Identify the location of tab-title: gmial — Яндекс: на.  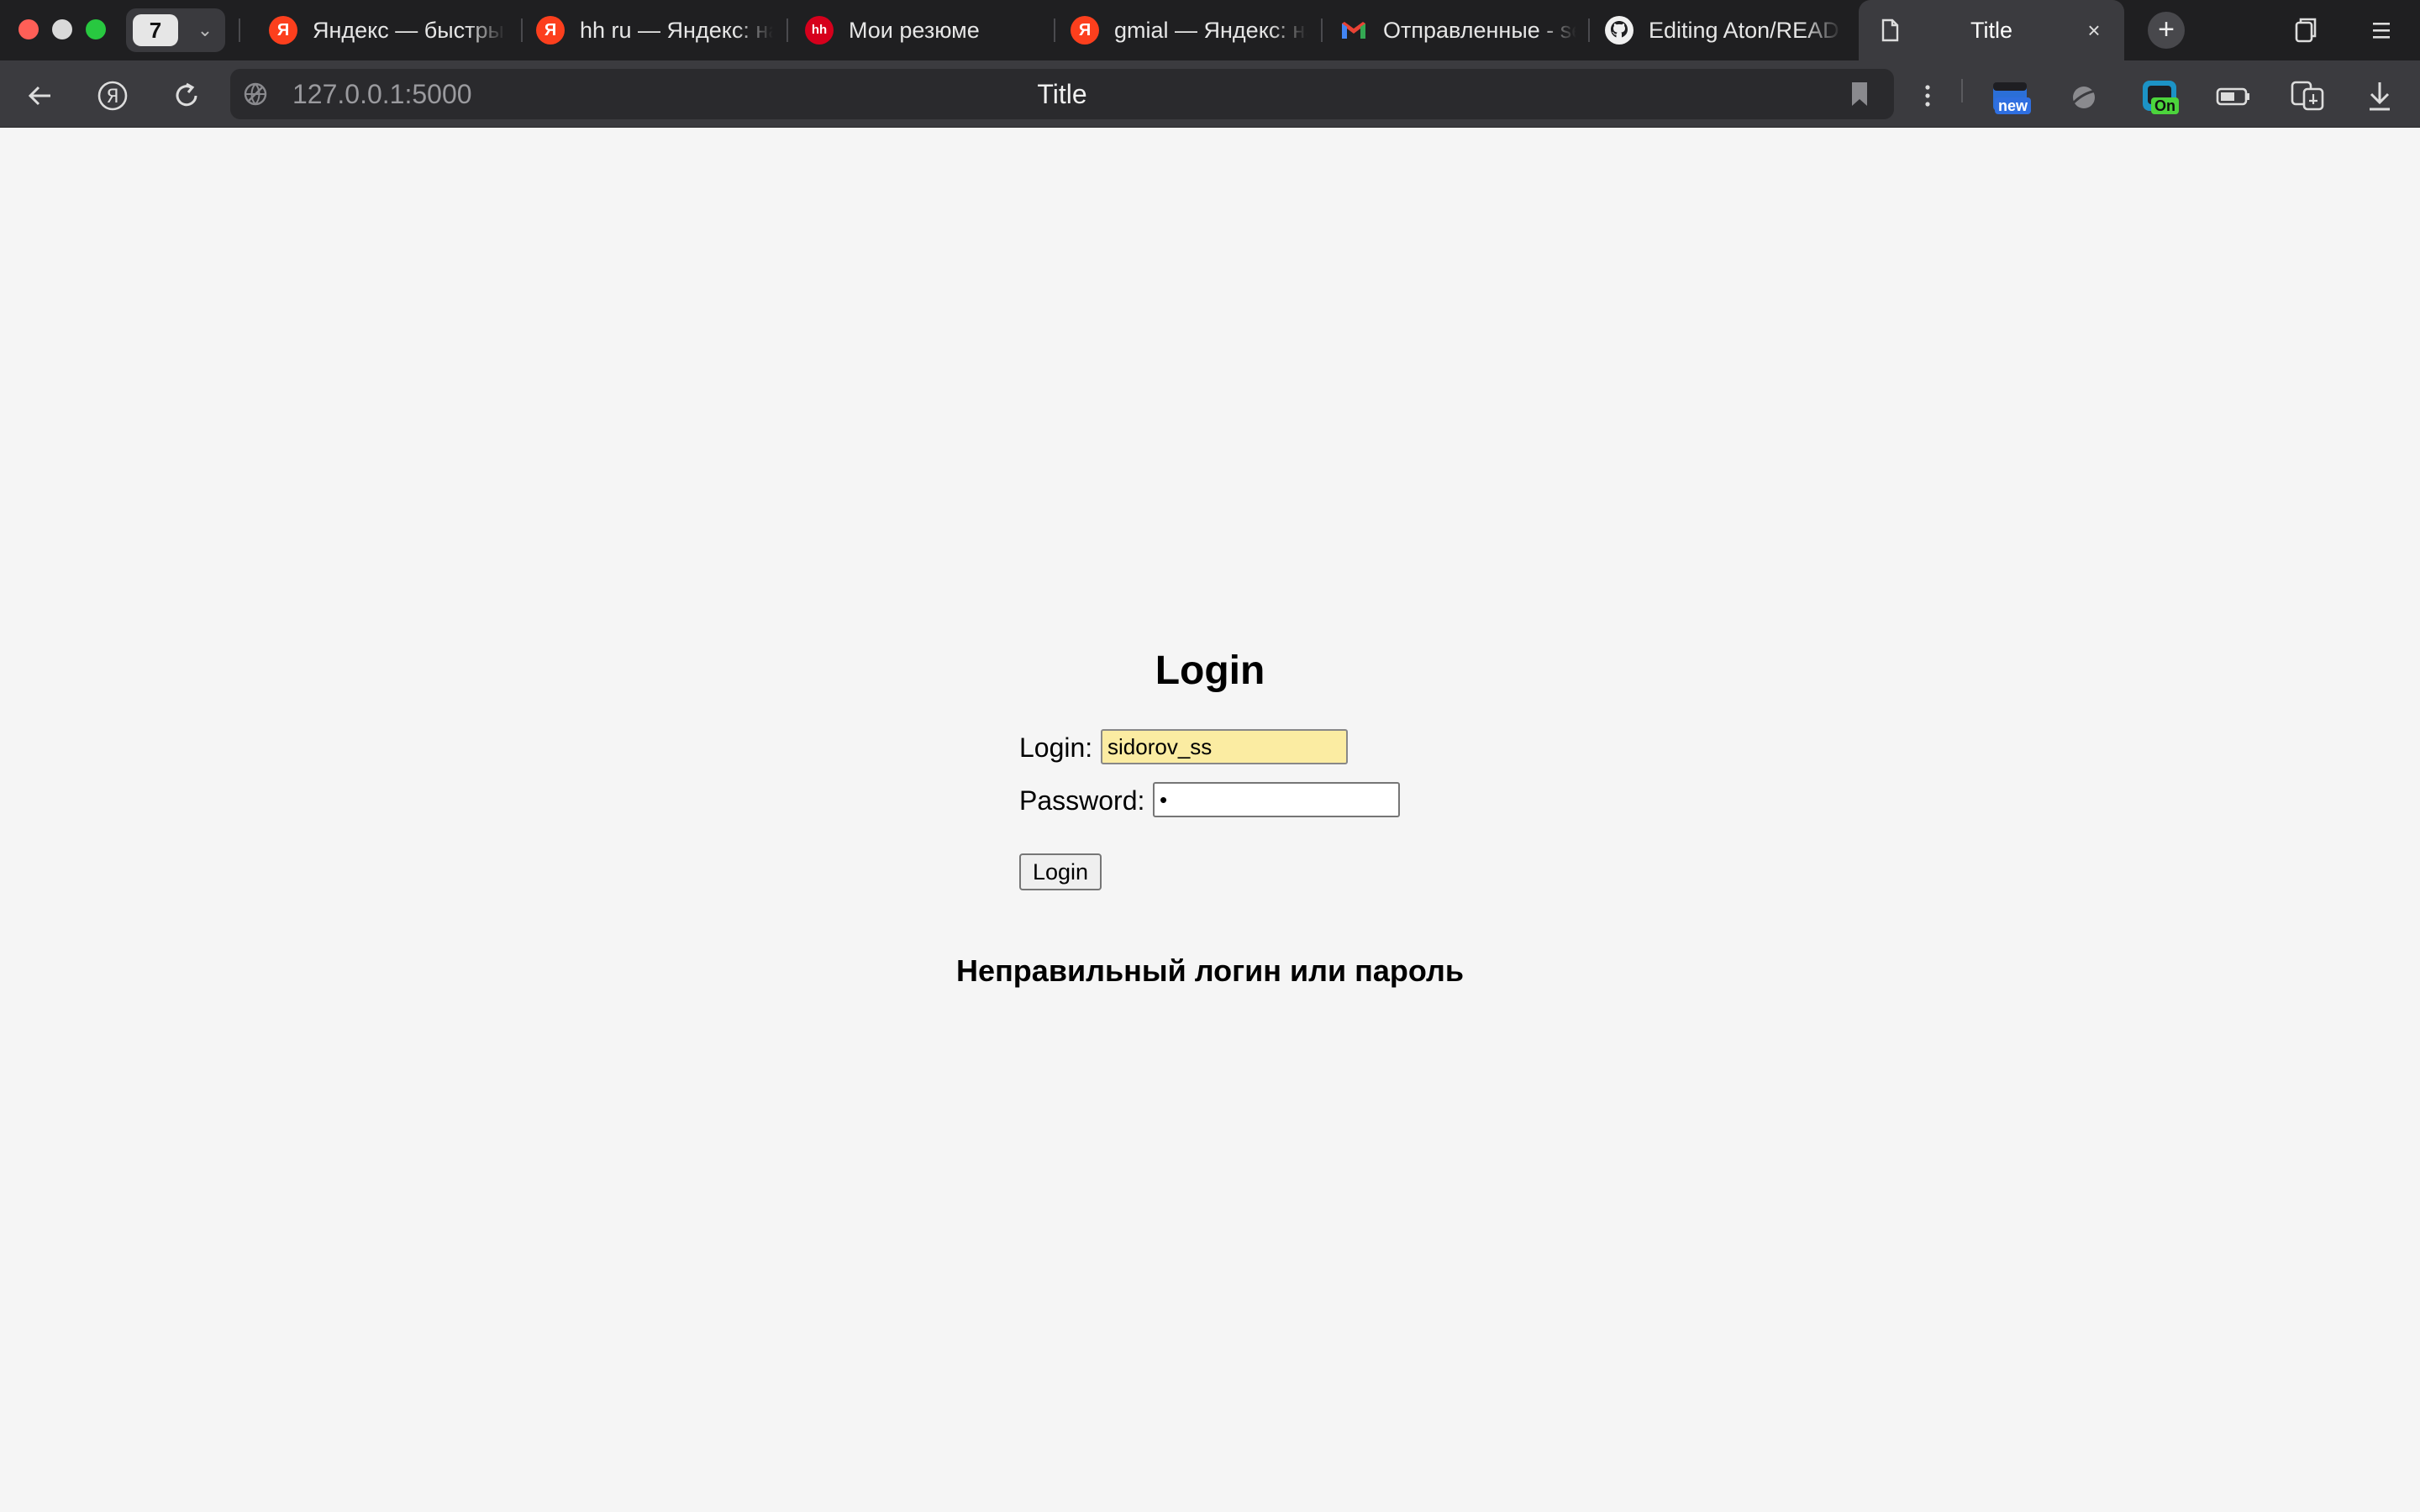
(1210, 30).